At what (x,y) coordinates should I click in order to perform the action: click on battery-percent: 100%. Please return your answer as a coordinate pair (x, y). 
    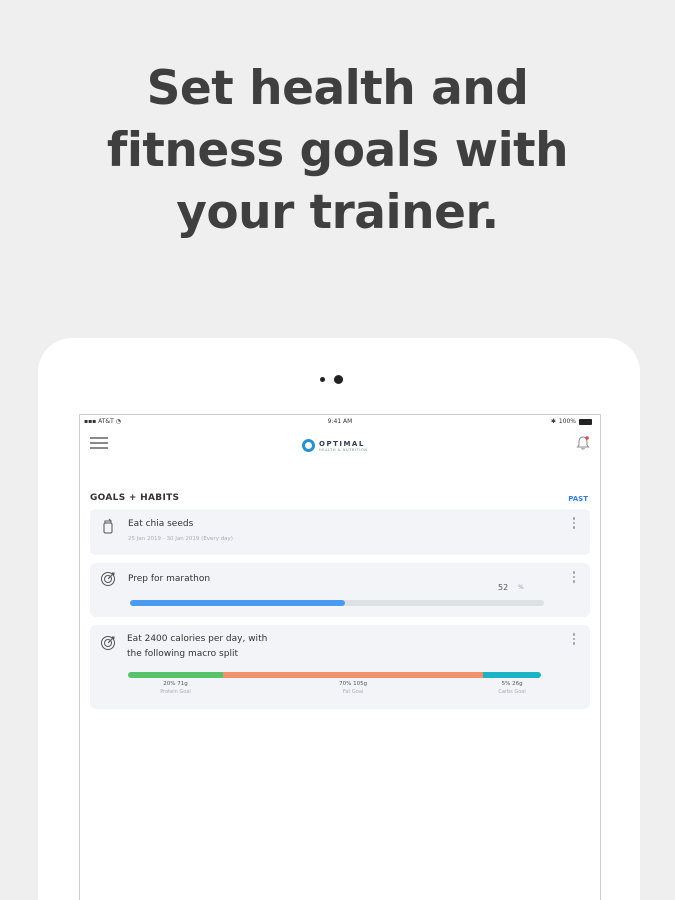
    Looking at the image, I should click on (567, 421).